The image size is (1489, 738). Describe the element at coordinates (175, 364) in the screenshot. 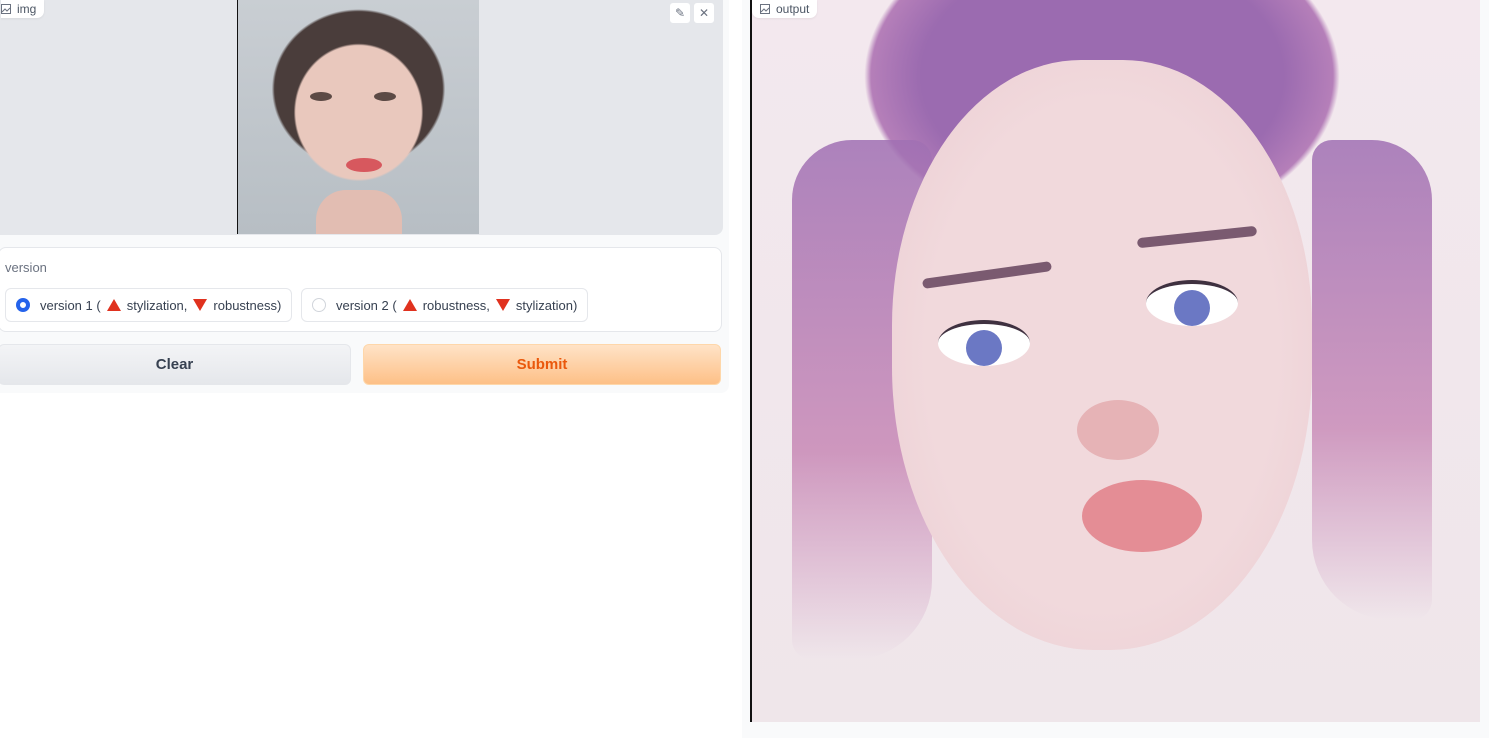

I see `clear-button: Clear` at that location.